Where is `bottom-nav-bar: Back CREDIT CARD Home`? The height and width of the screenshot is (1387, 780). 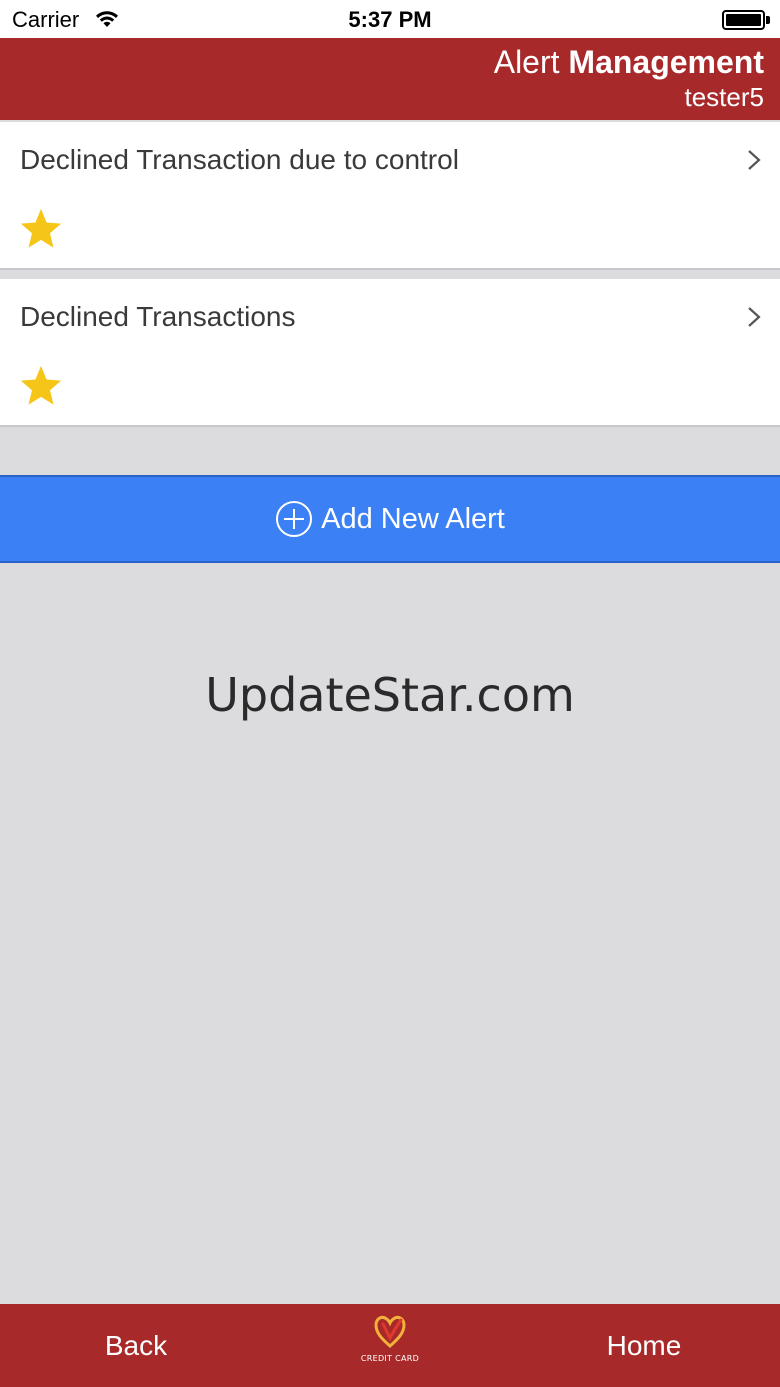
bottom-nav-bar: Back CREDIT CARD Home is located at coordinates (390, 1345).